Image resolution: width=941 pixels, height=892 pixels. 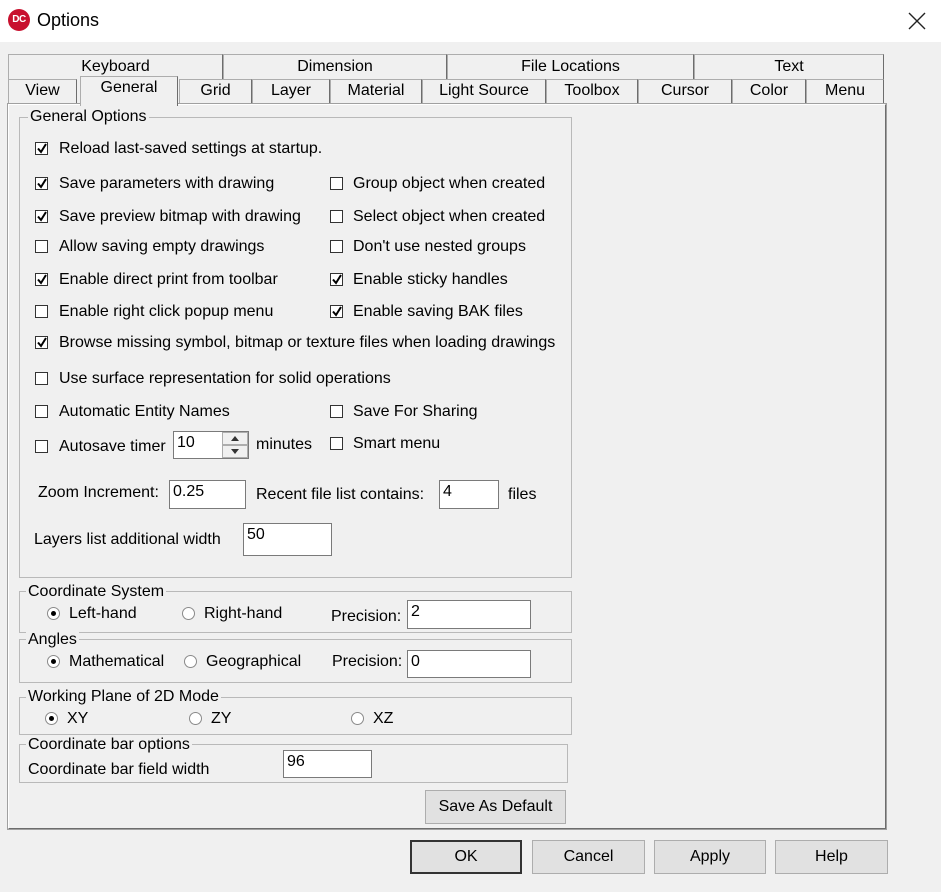 What do you see at coordinates (685, 91) in the screenshot?
I see `tab-cursor: Cursor` at bounding box center [685, 91].